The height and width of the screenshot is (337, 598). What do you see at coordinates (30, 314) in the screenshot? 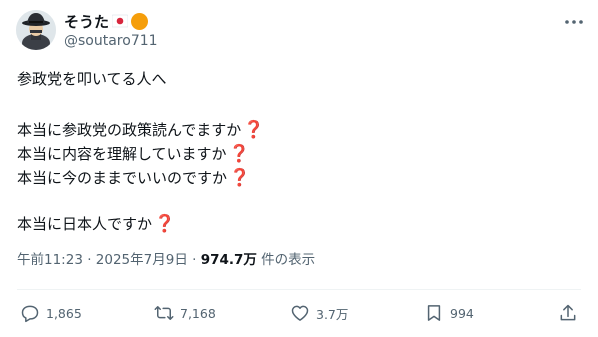
I see `reply-icon` at bounding box center [30, 314].